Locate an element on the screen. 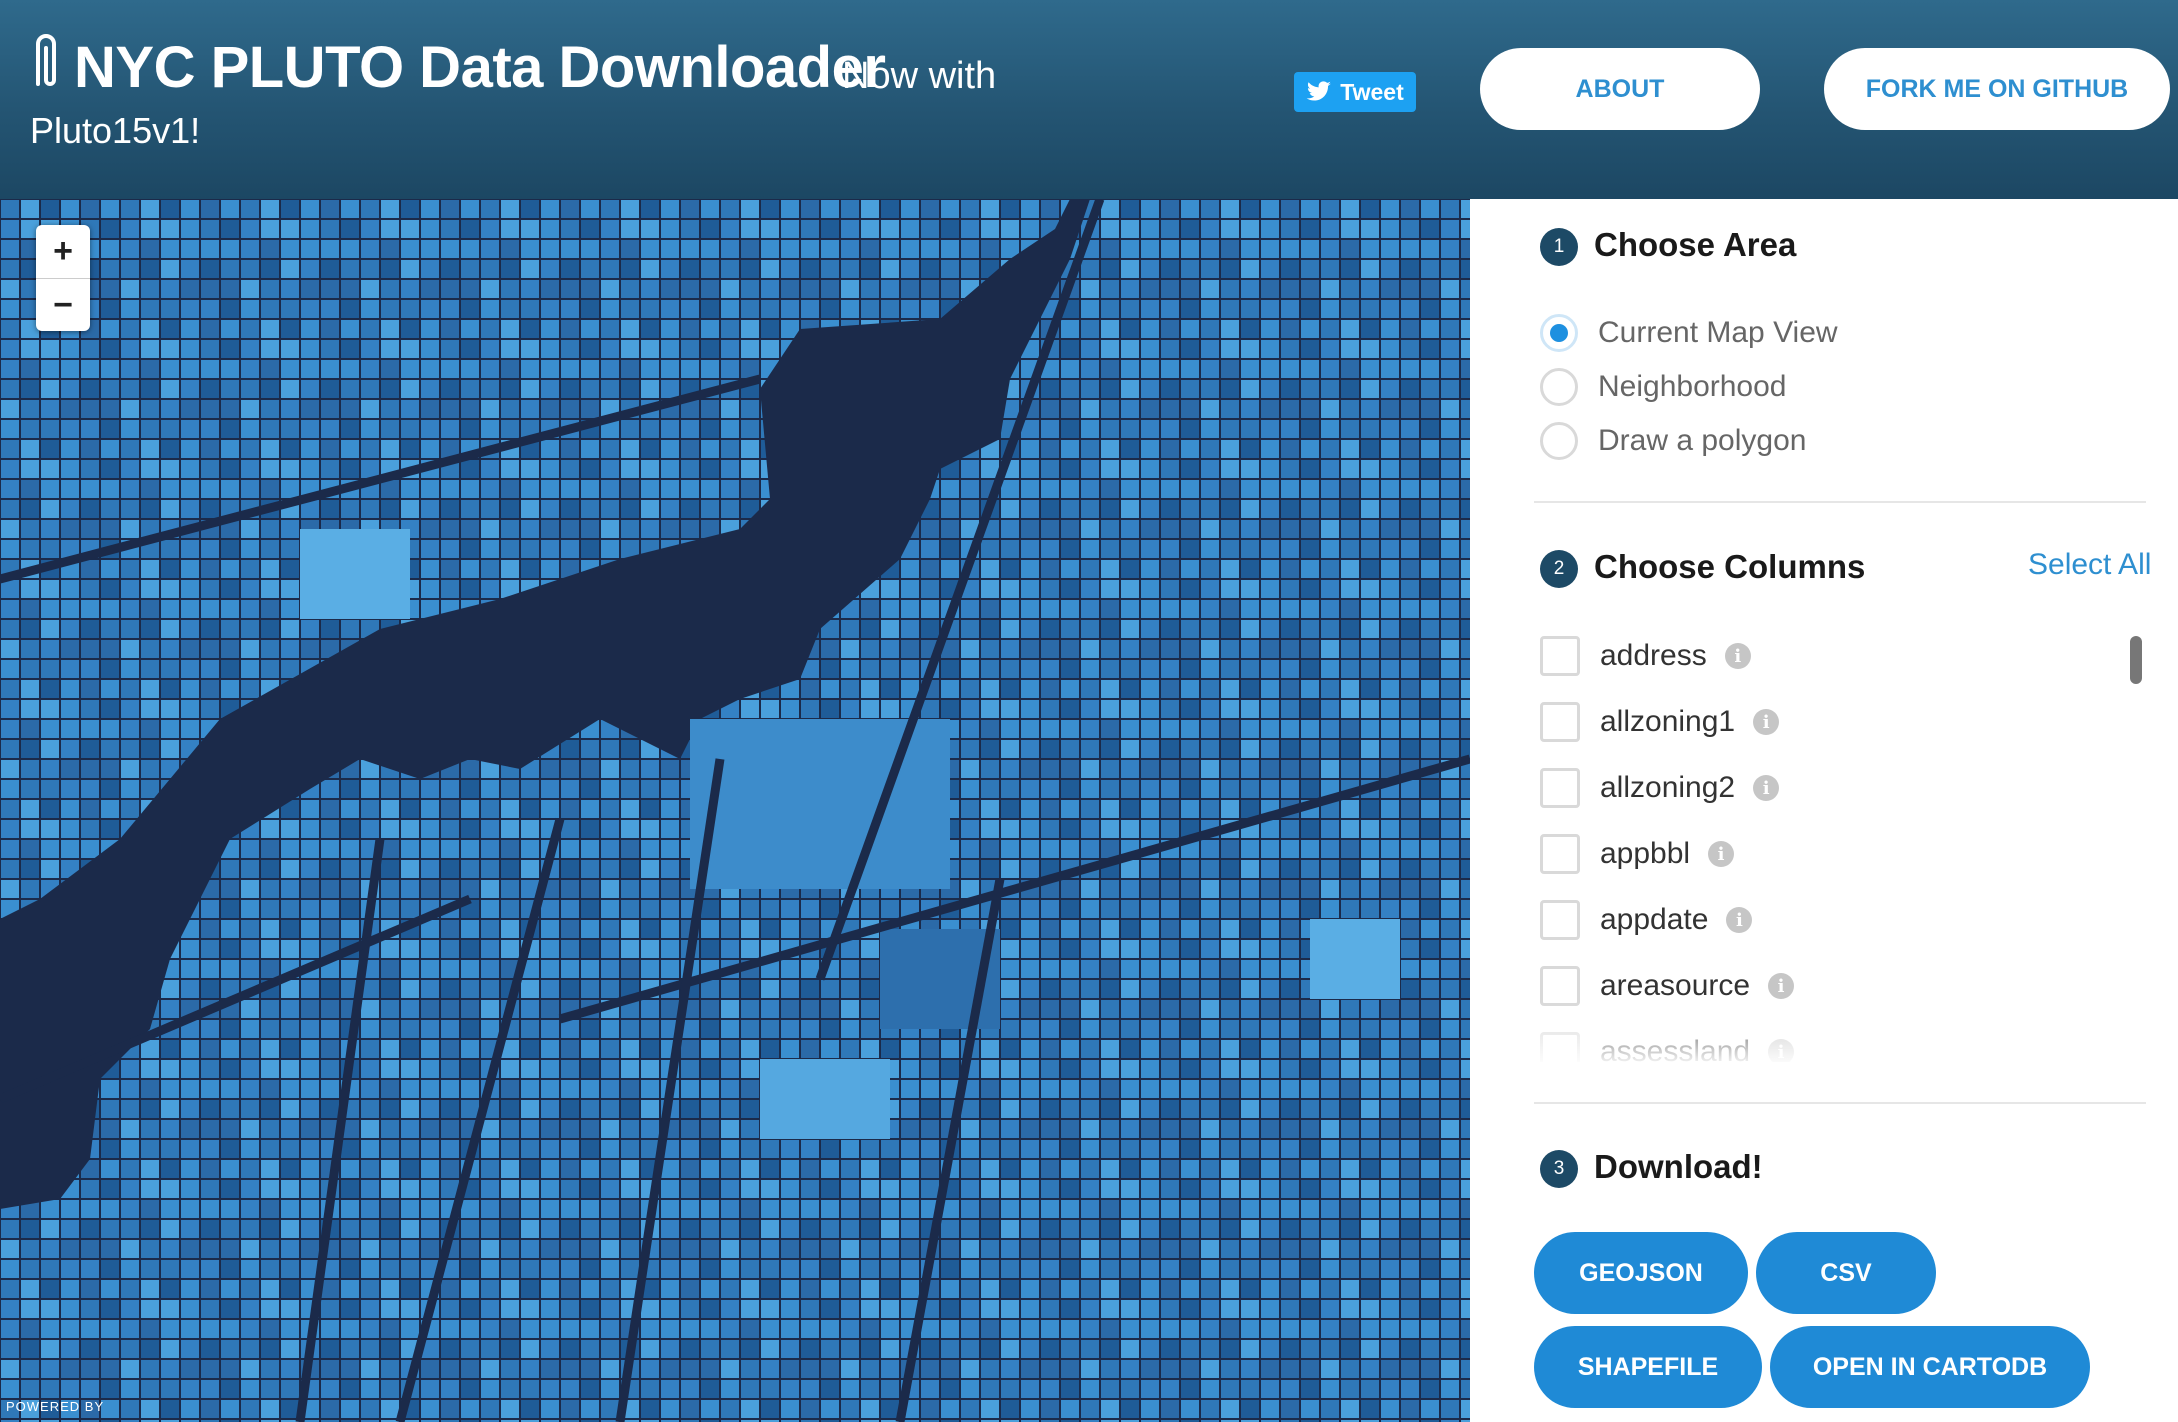  choose-area-title: Choose Area is located at coordinates (1695, 244).